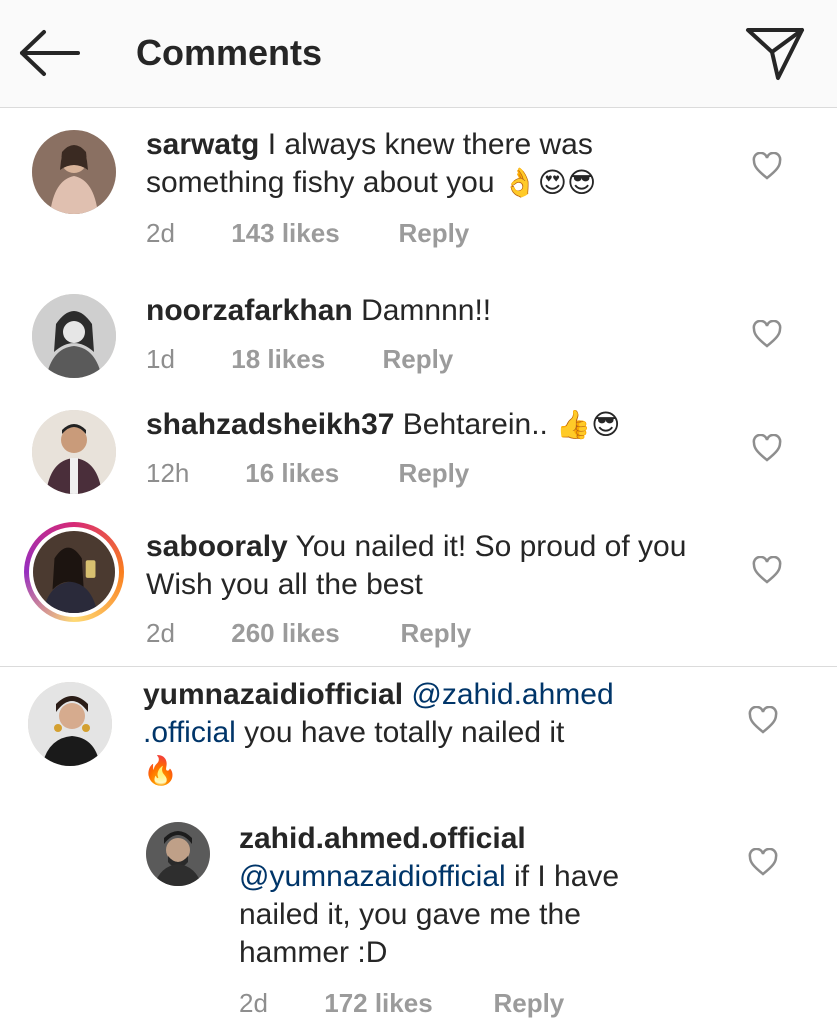 The width and height of the screenshot is (837, 1024). Describe the element at coordinates (284, 584) in the screenshot. I see `comment-text-line2: Wish you all the best` at that location.